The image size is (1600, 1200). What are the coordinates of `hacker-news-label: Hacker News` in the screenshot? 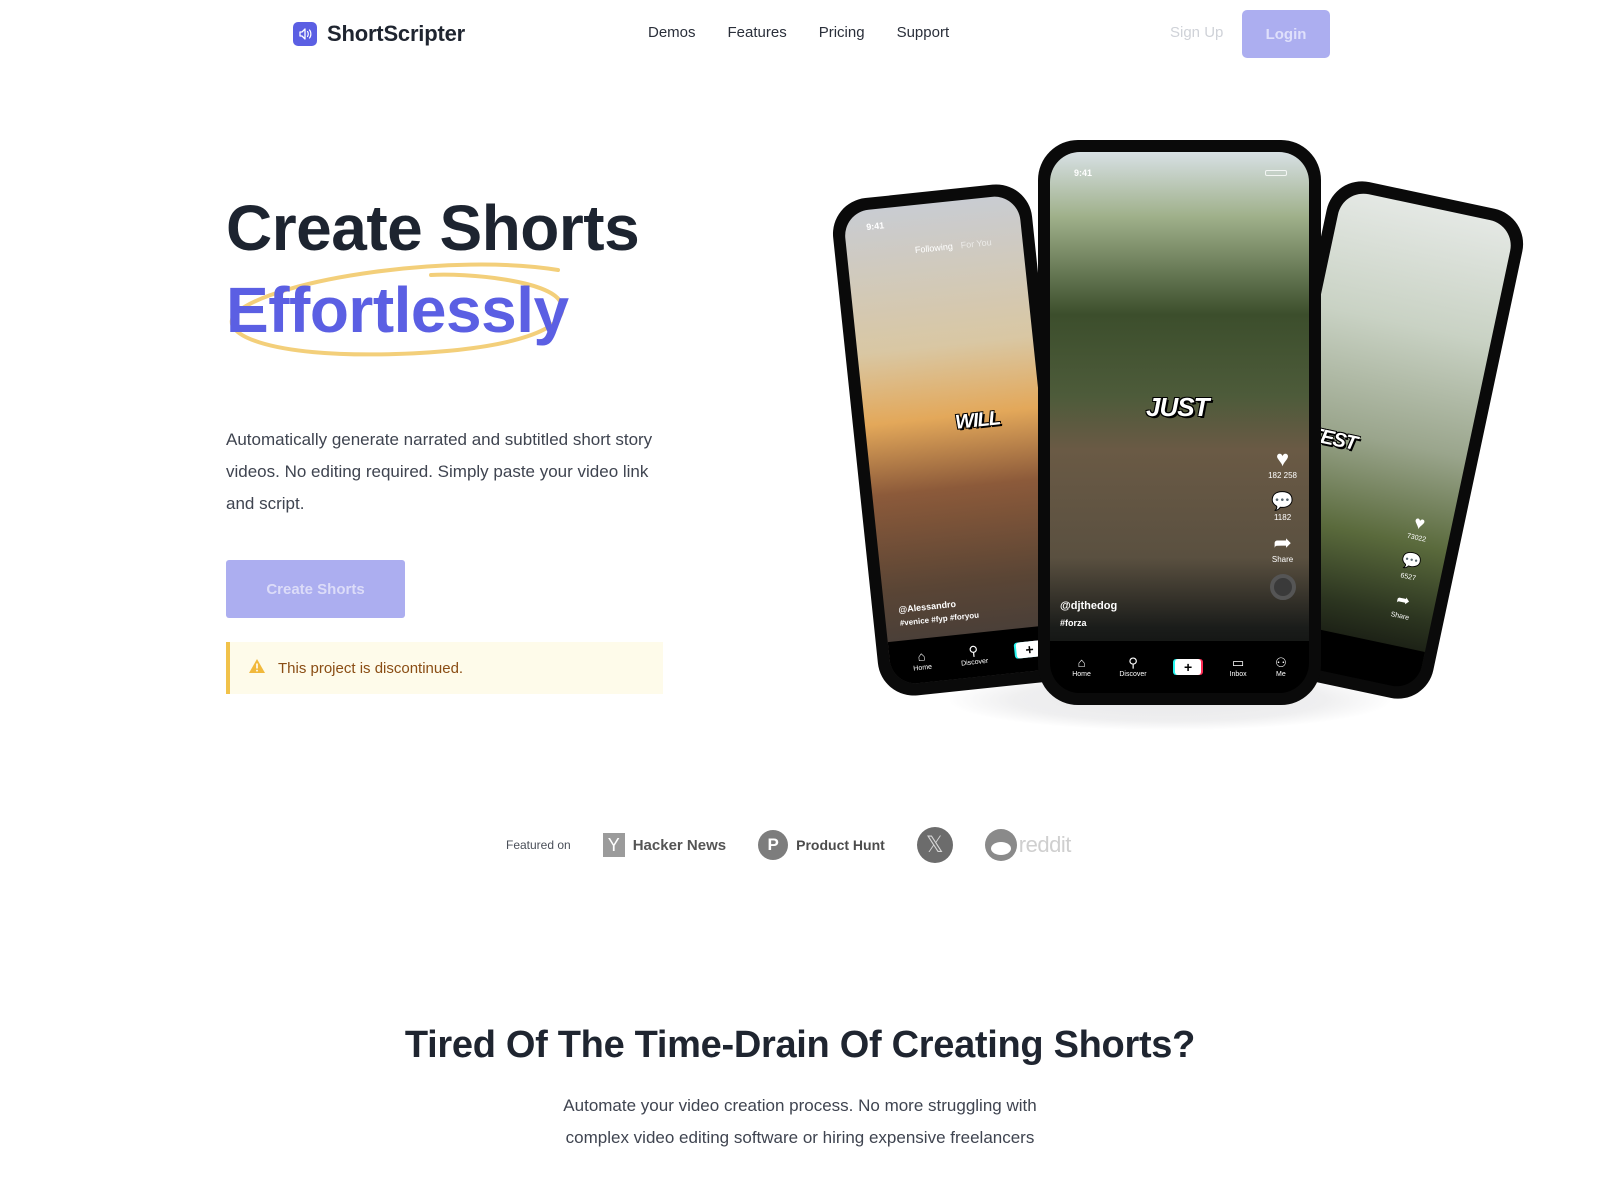 It's located at (679, 845).